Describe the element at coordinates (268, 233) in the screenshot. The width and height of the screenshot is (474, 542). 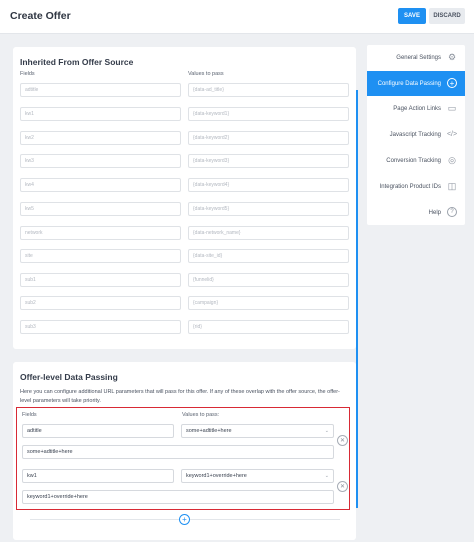
I see `inherited-value-input: {data-network_name}` at that location.